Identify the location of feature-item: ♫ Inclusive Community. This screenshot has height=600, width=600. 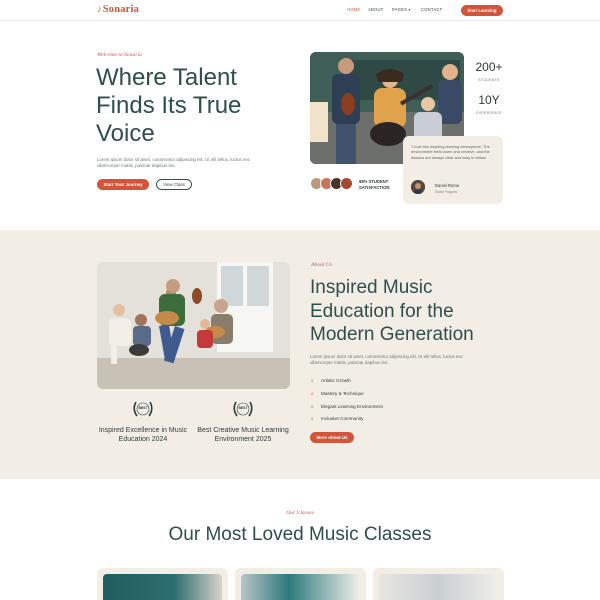
(336, 419).